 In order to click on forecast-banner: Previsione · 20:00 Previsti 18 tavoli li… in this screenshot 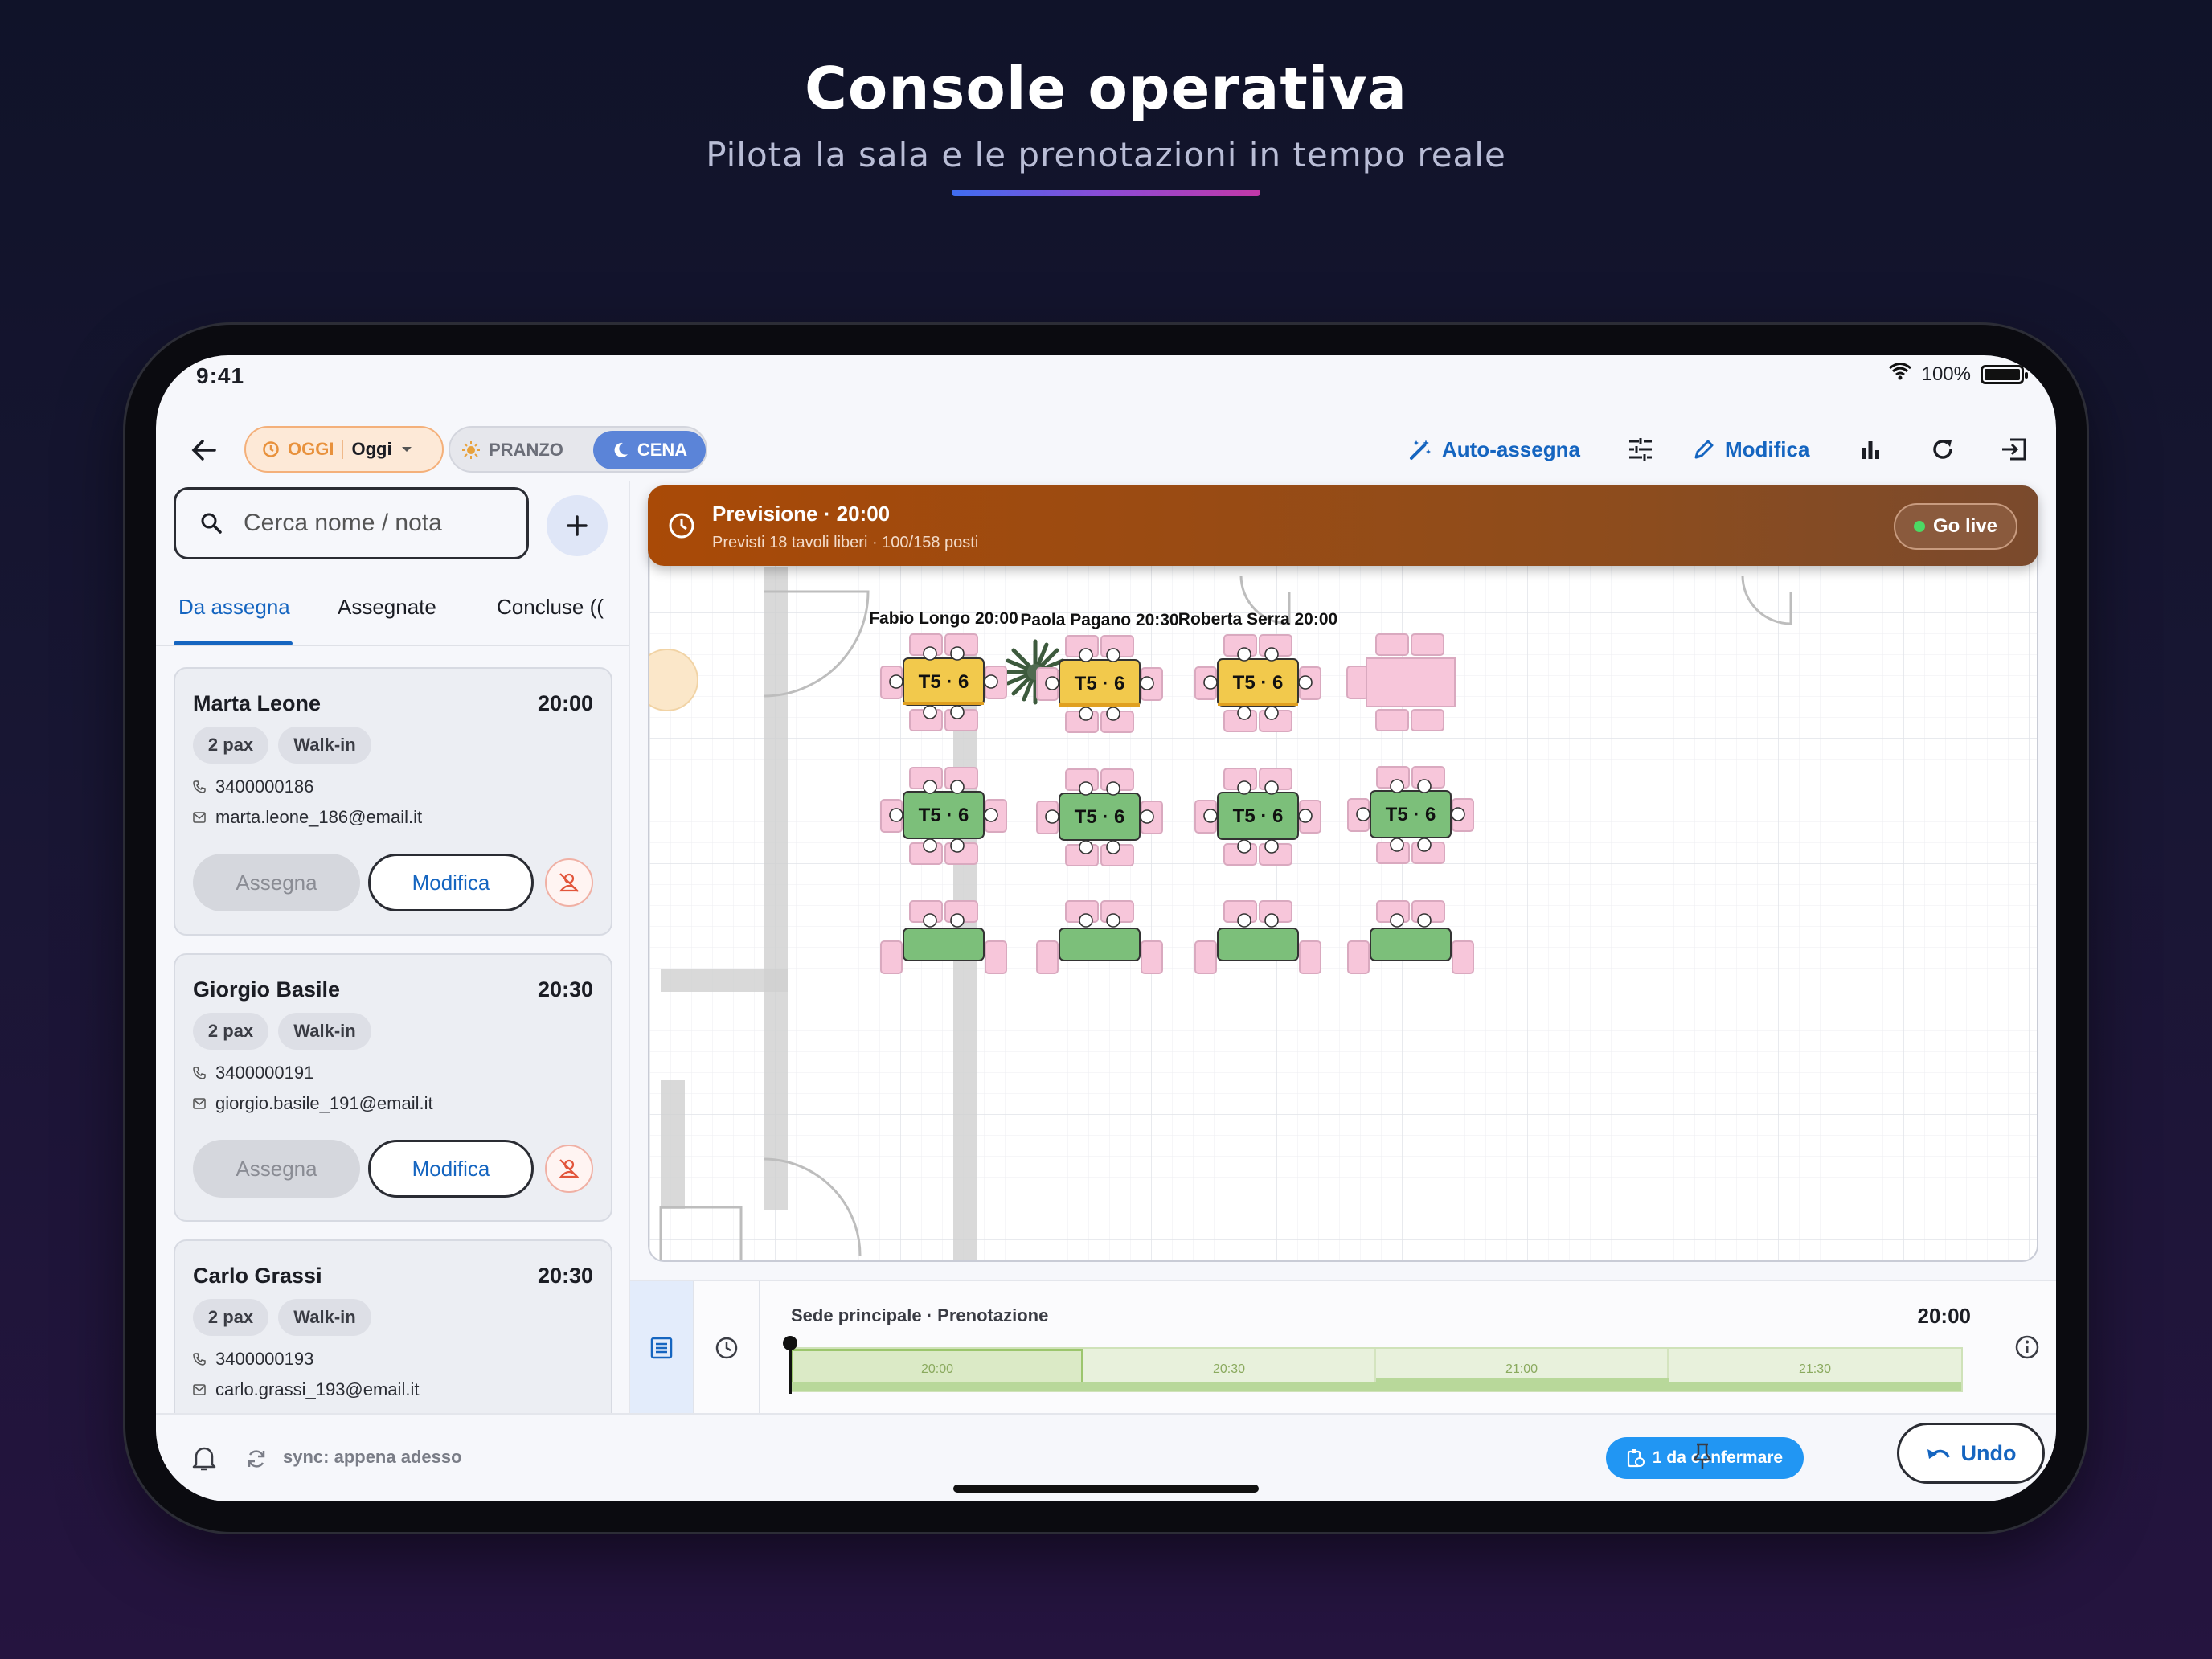, I will do `click(1343, 525)`.